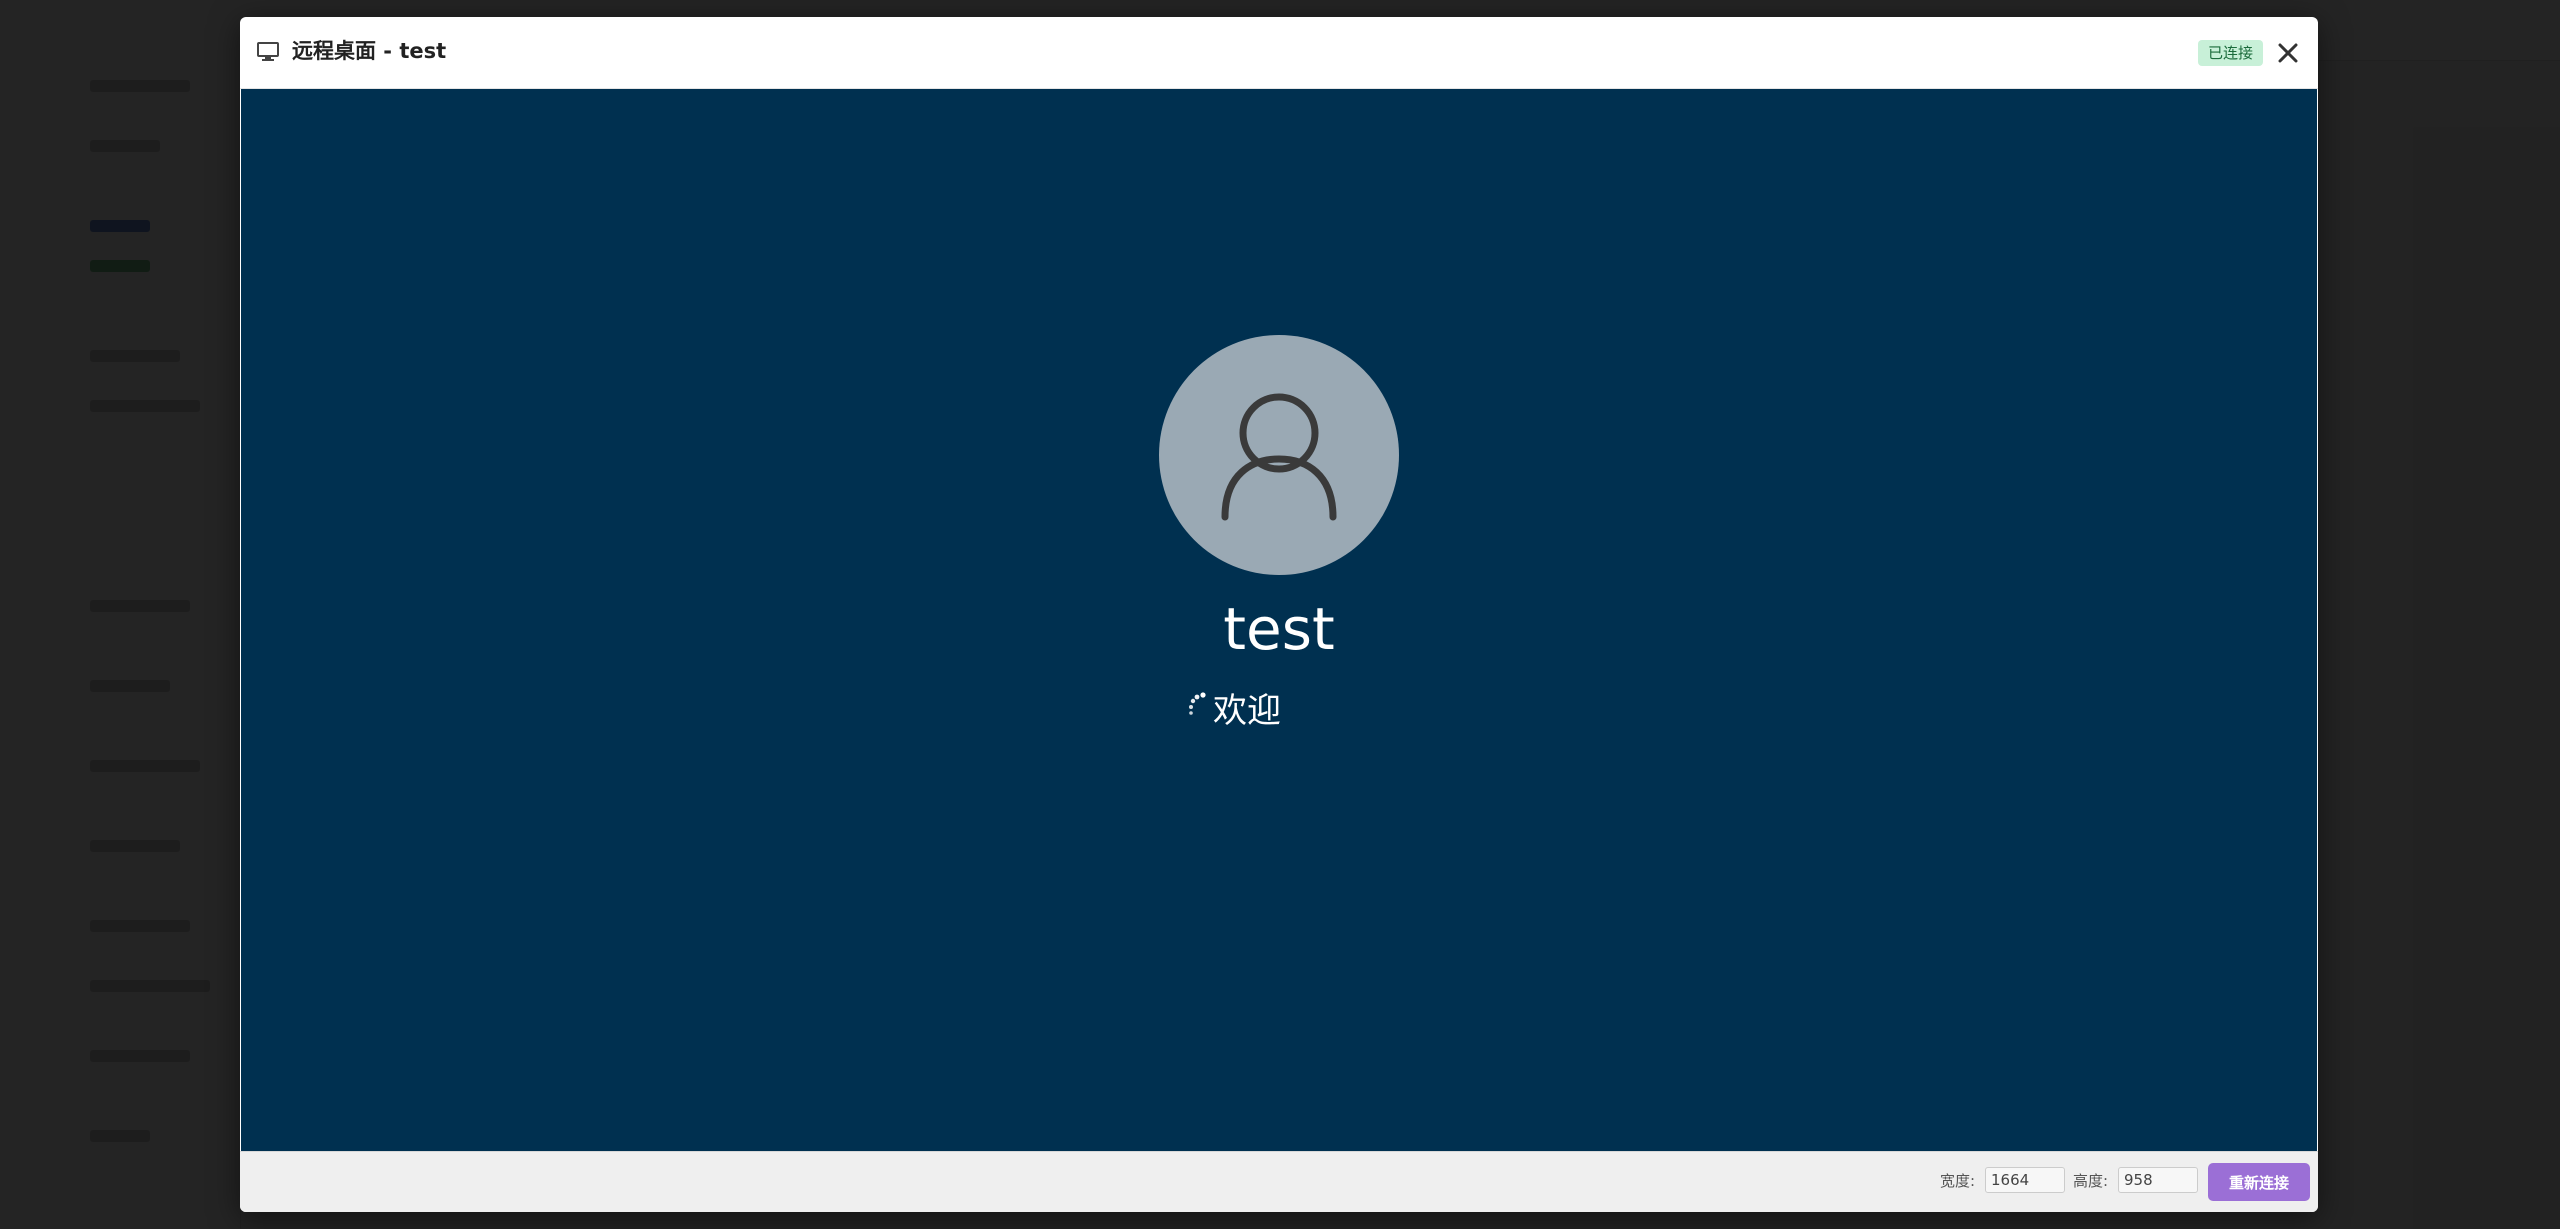 This screenshot has width=2560, height=1229. I want to click on welcome-row: 欢迎, so click(1279, 711).